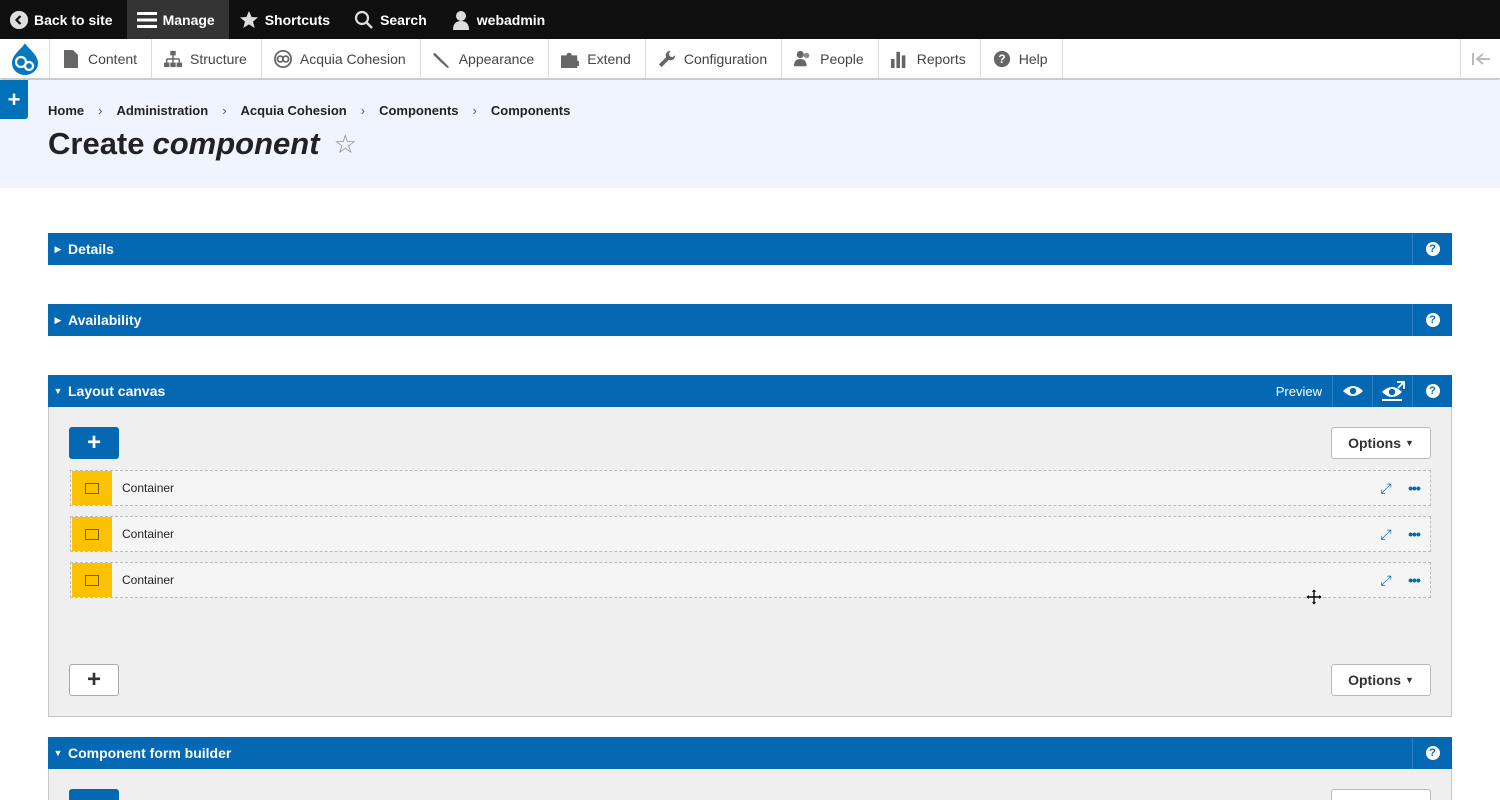  I want to click on wrench-icon, so click(667, 59).